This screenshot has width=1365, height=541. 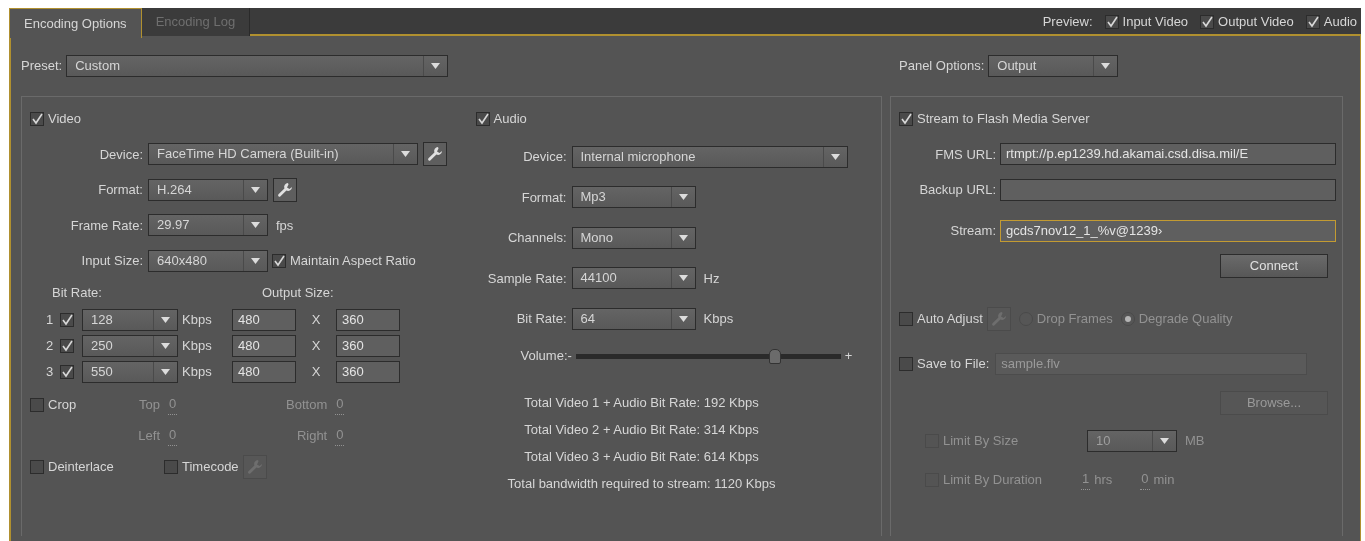 I want to click on dropdown: 550, so click(x=130, y=371).